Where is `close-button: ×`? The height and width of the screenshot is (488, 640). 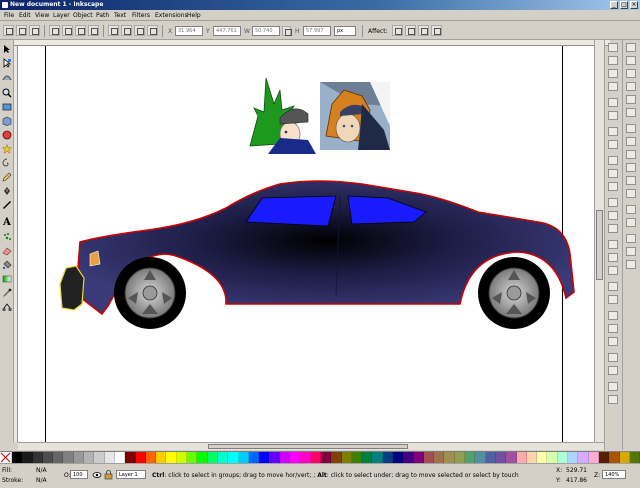 close-button: × is located at coordinates (634, 5).